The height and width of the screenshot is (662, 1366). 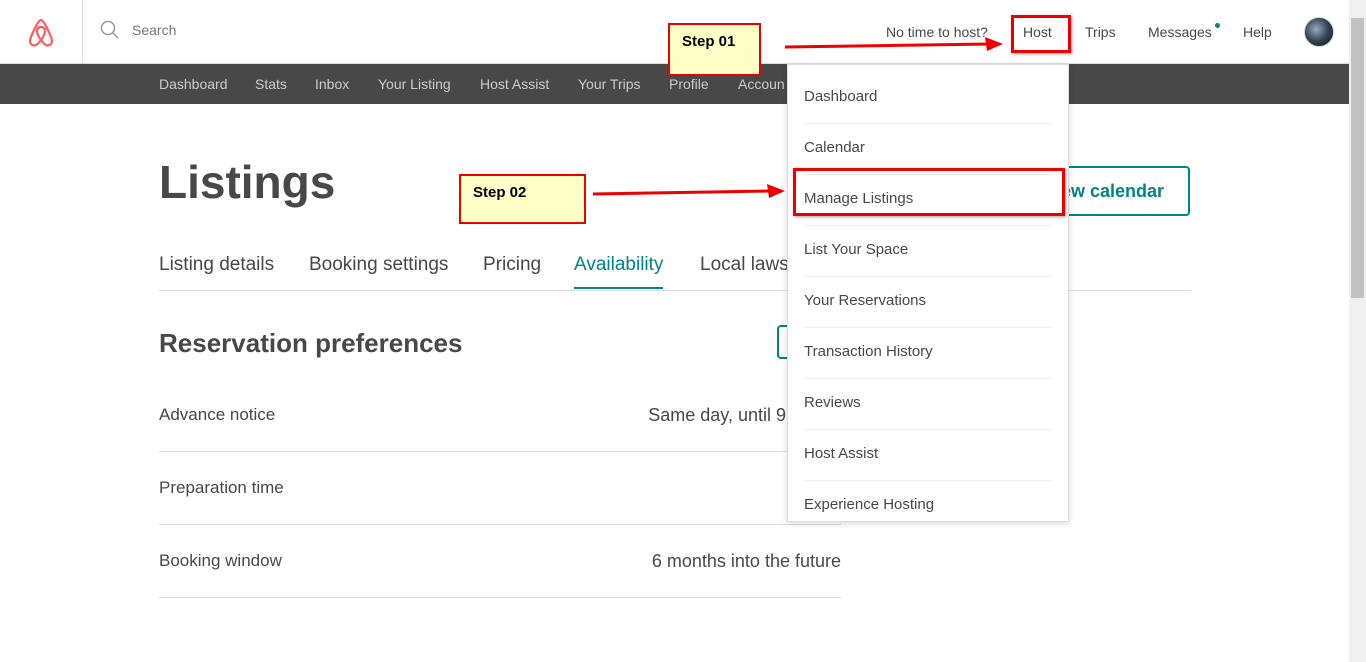 I want to click on scrollbar-thumb, so click(x=1357, y=158).